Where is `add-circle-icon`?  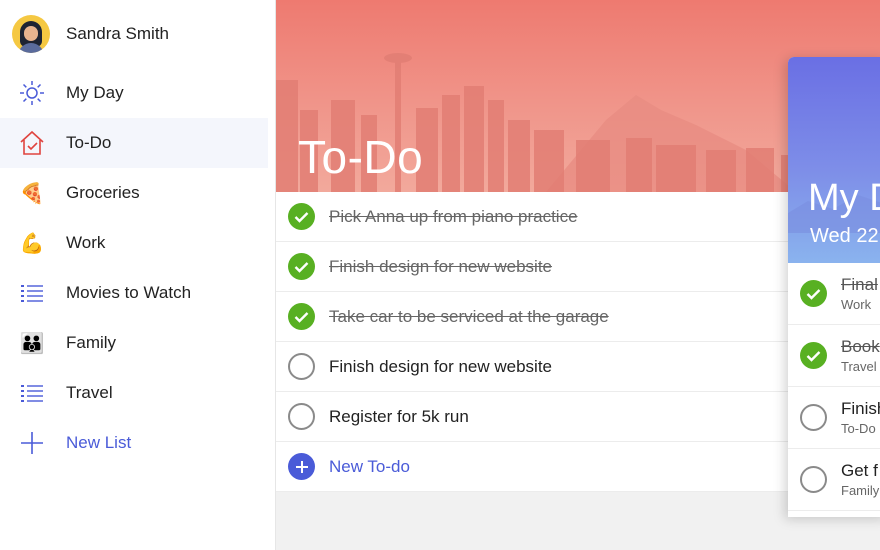
add-circle-icon is located at coordinates (301, 466).